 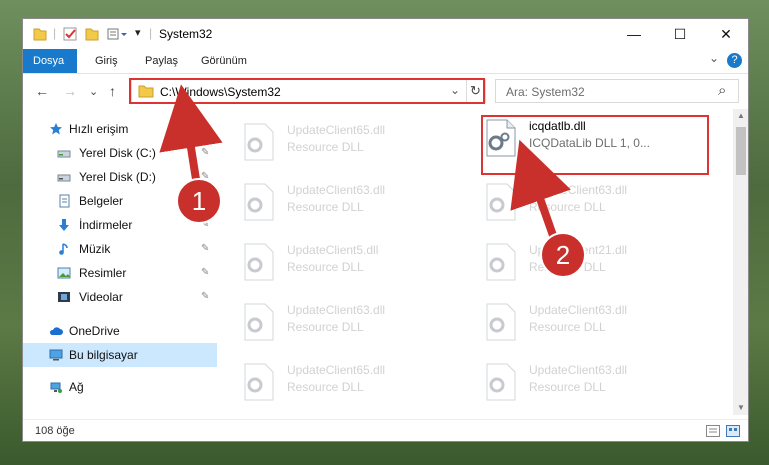 I want to click on callout-badge-1: 1, so click(x=199, y=201).